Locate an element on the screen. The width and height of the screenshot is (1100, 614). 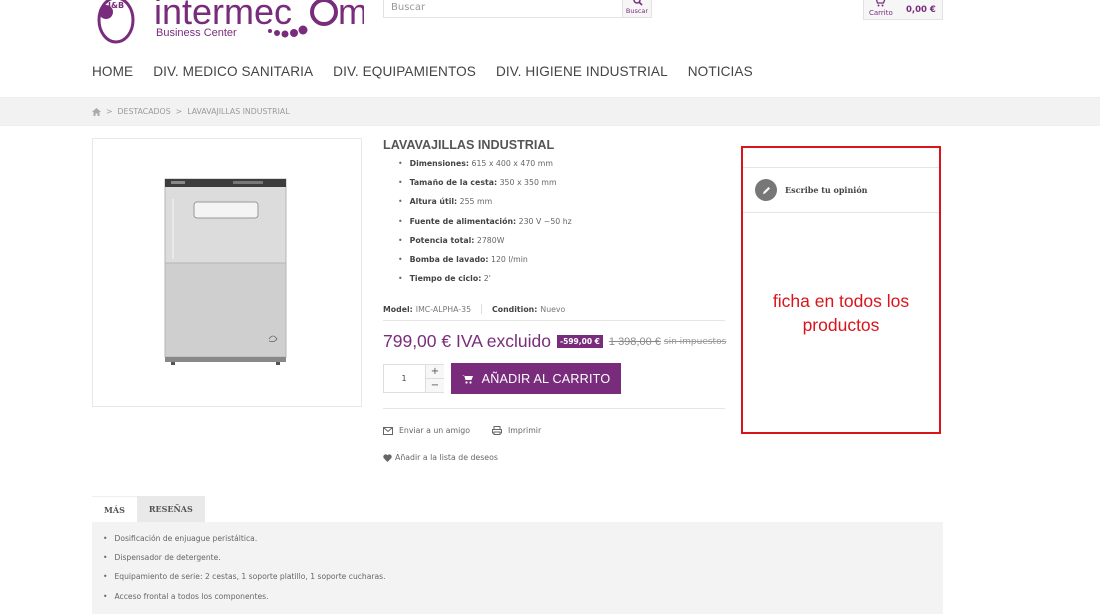
tab-resenas: RESEÑAS is located at coordinates (170, 509).